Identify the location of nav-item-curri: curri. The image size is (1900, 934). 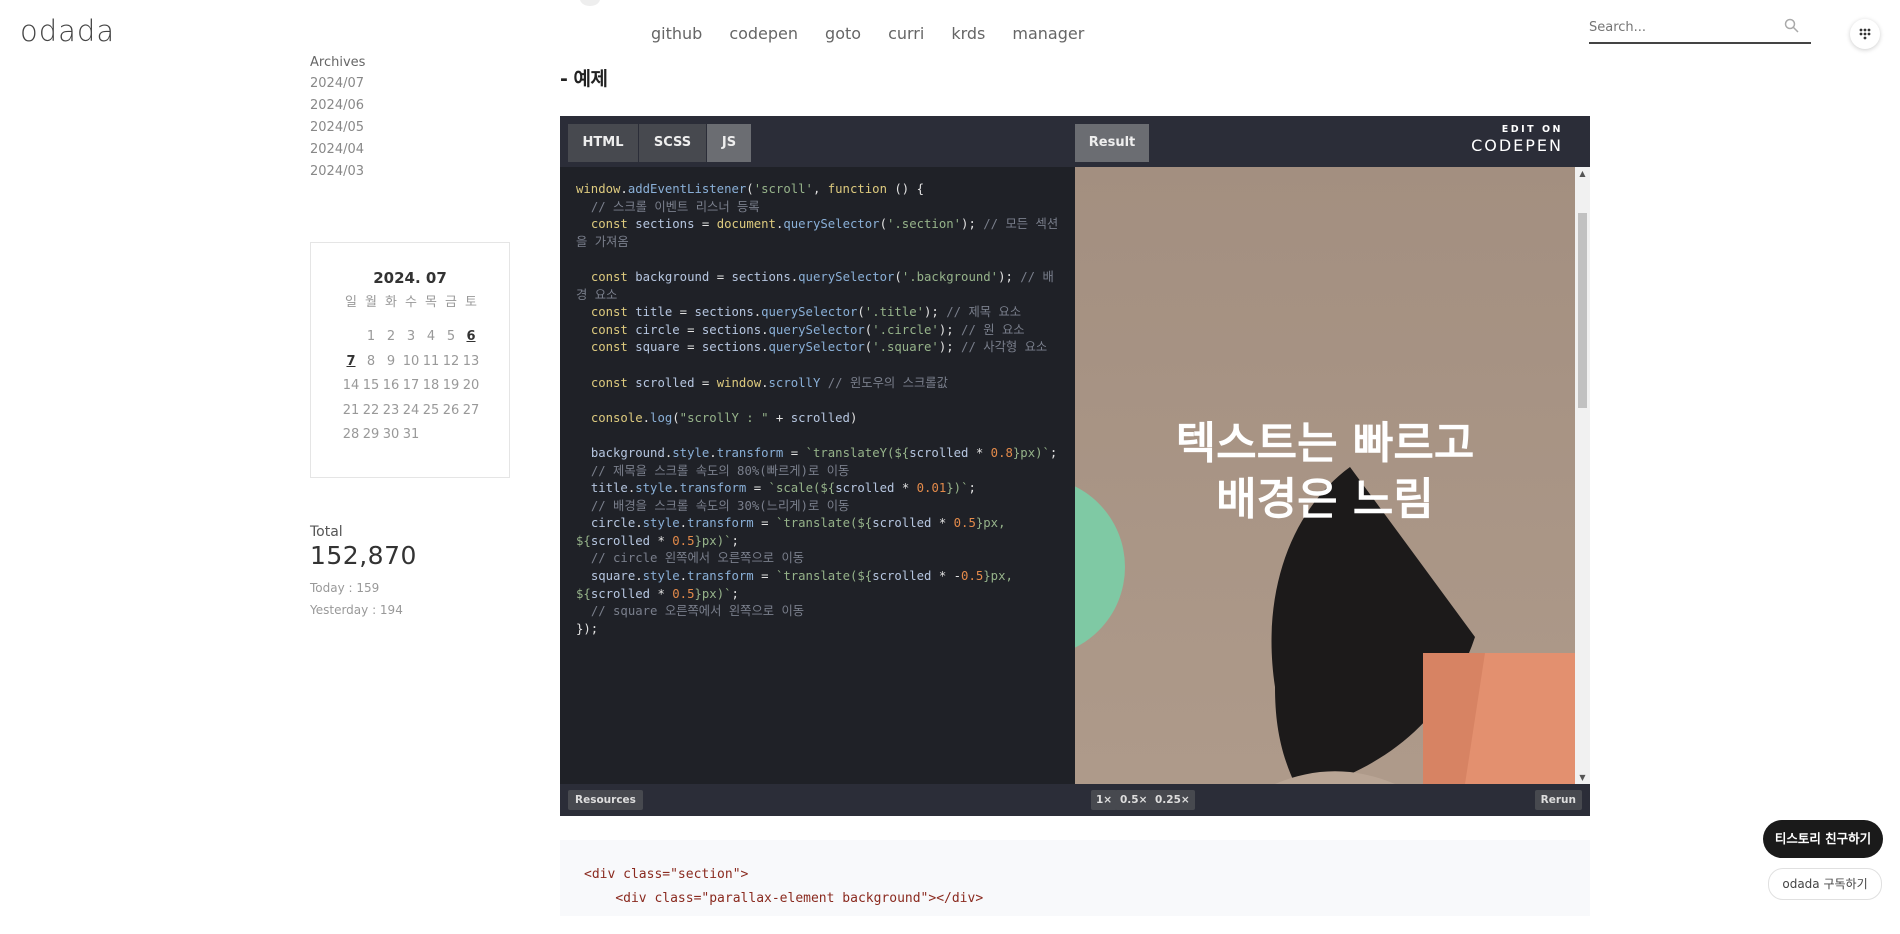
(906, 33).